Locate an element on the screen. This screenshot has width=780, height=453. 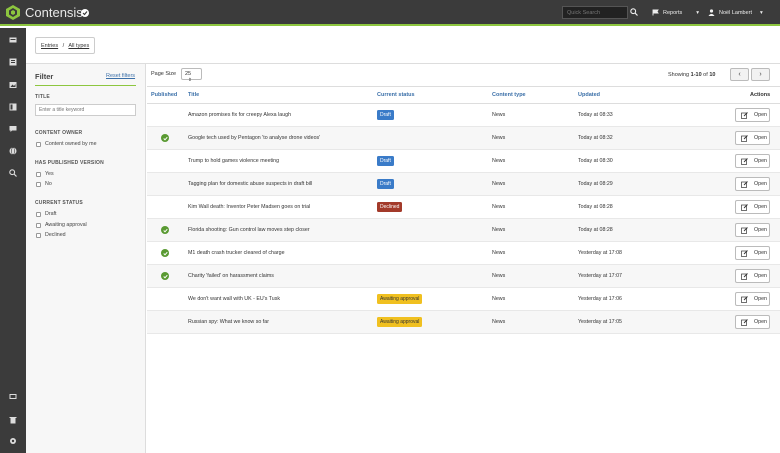
entry-title: M1 death crash trucker cleared of charge is located at coordinates (236, 253).